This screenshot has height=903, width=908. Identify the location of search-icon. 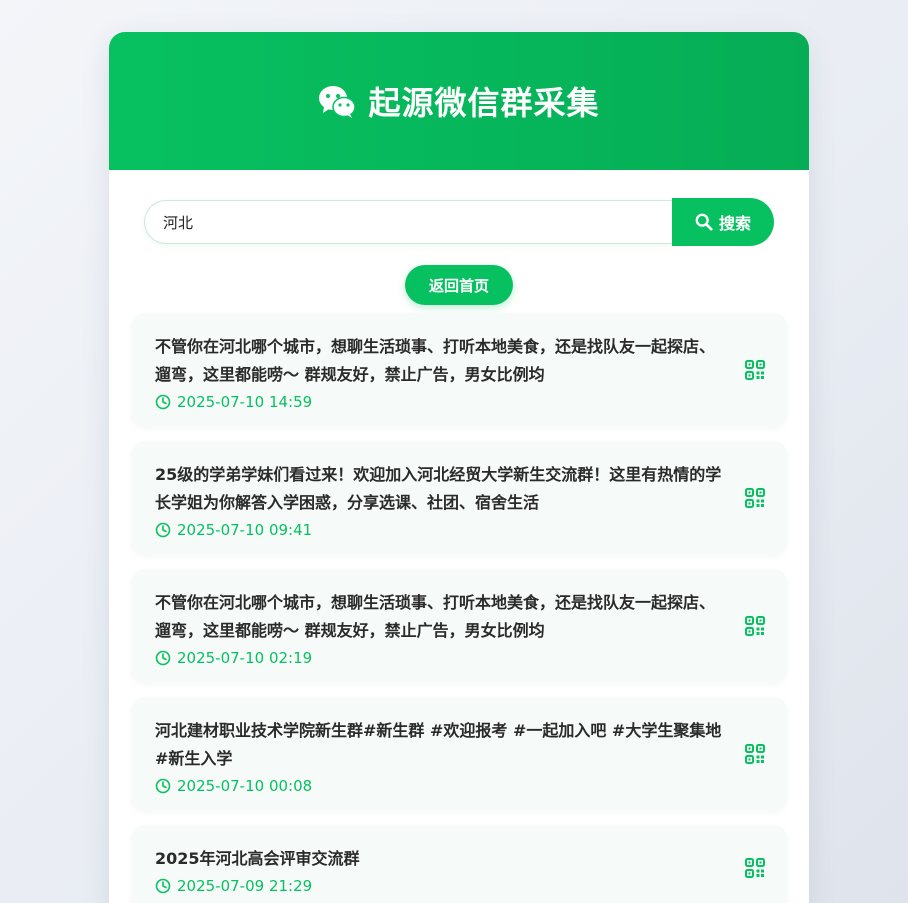
(704, 222).